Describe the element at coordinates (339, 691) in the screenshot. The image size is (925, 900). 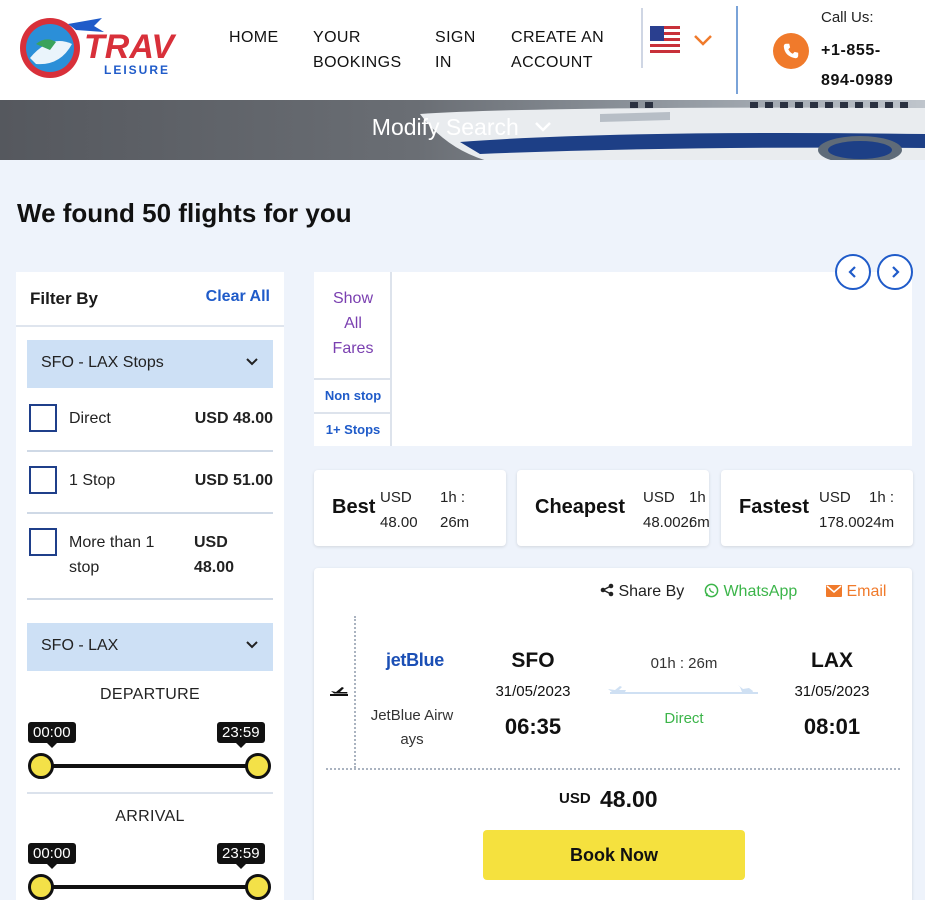
I see `airplane-departure-icon` at that location.